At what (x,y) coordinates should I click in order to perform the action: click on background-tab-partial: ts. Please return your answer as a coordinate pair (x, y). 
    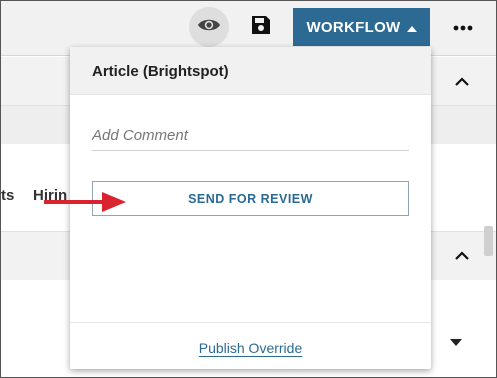
    Looking at the image, I should click on (7, 195).